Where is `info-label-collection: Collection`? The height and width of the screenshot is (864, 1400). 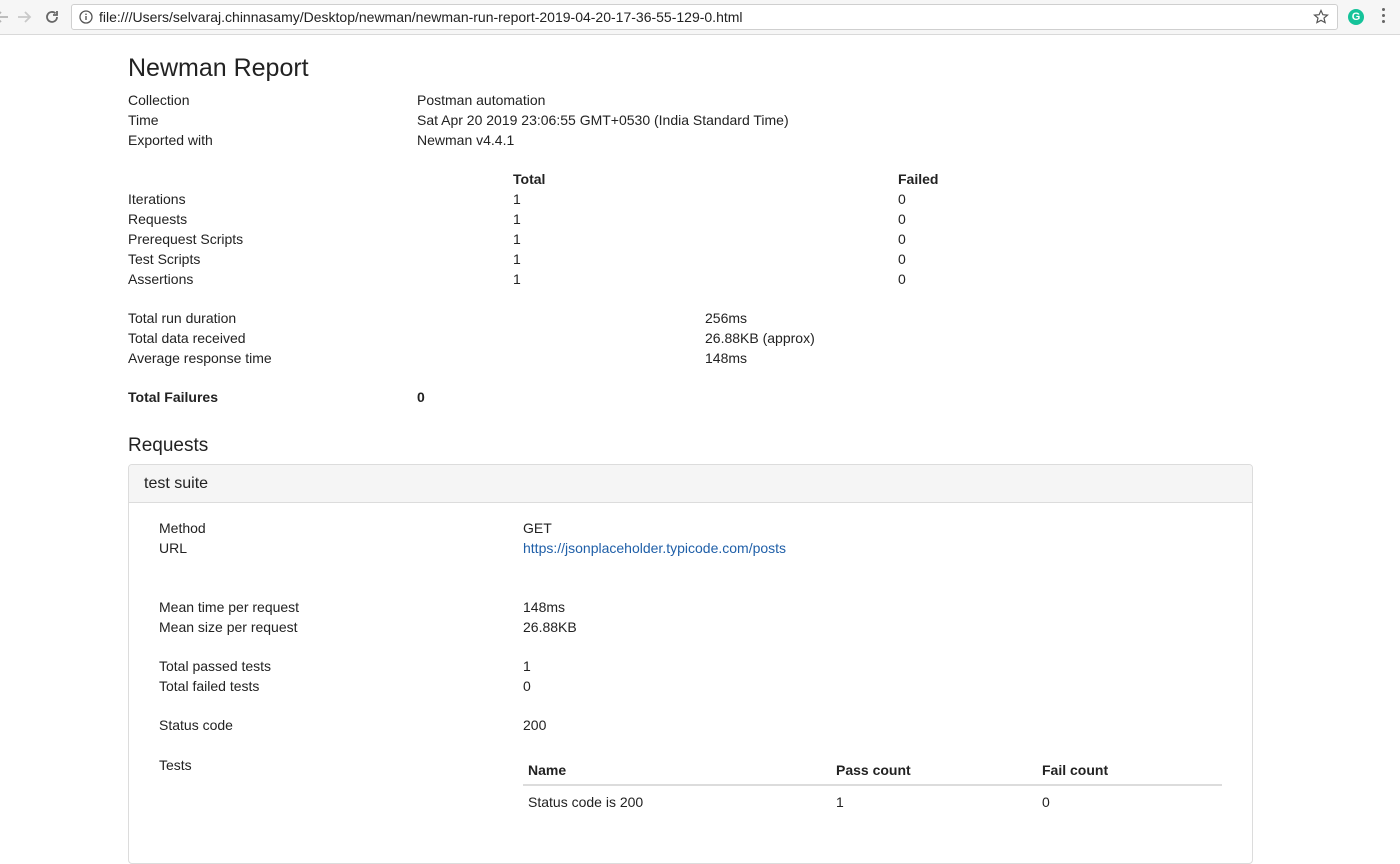
info-label-collection: Collection is located at coordinates (159, 100).